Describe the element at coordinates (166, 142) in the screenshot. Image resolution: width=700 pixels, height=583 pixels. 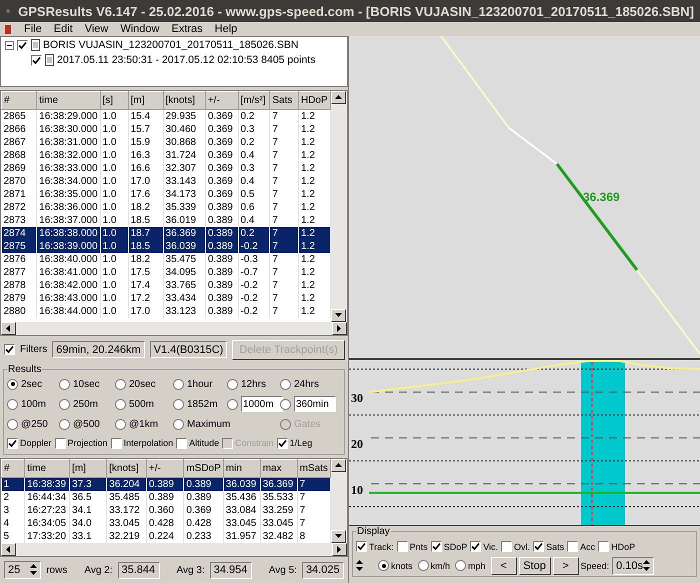
I see `table-row: 2867 16:38:31.000 1.0 15.9 30.868 0.369 0.2 7 1.2` at that location.